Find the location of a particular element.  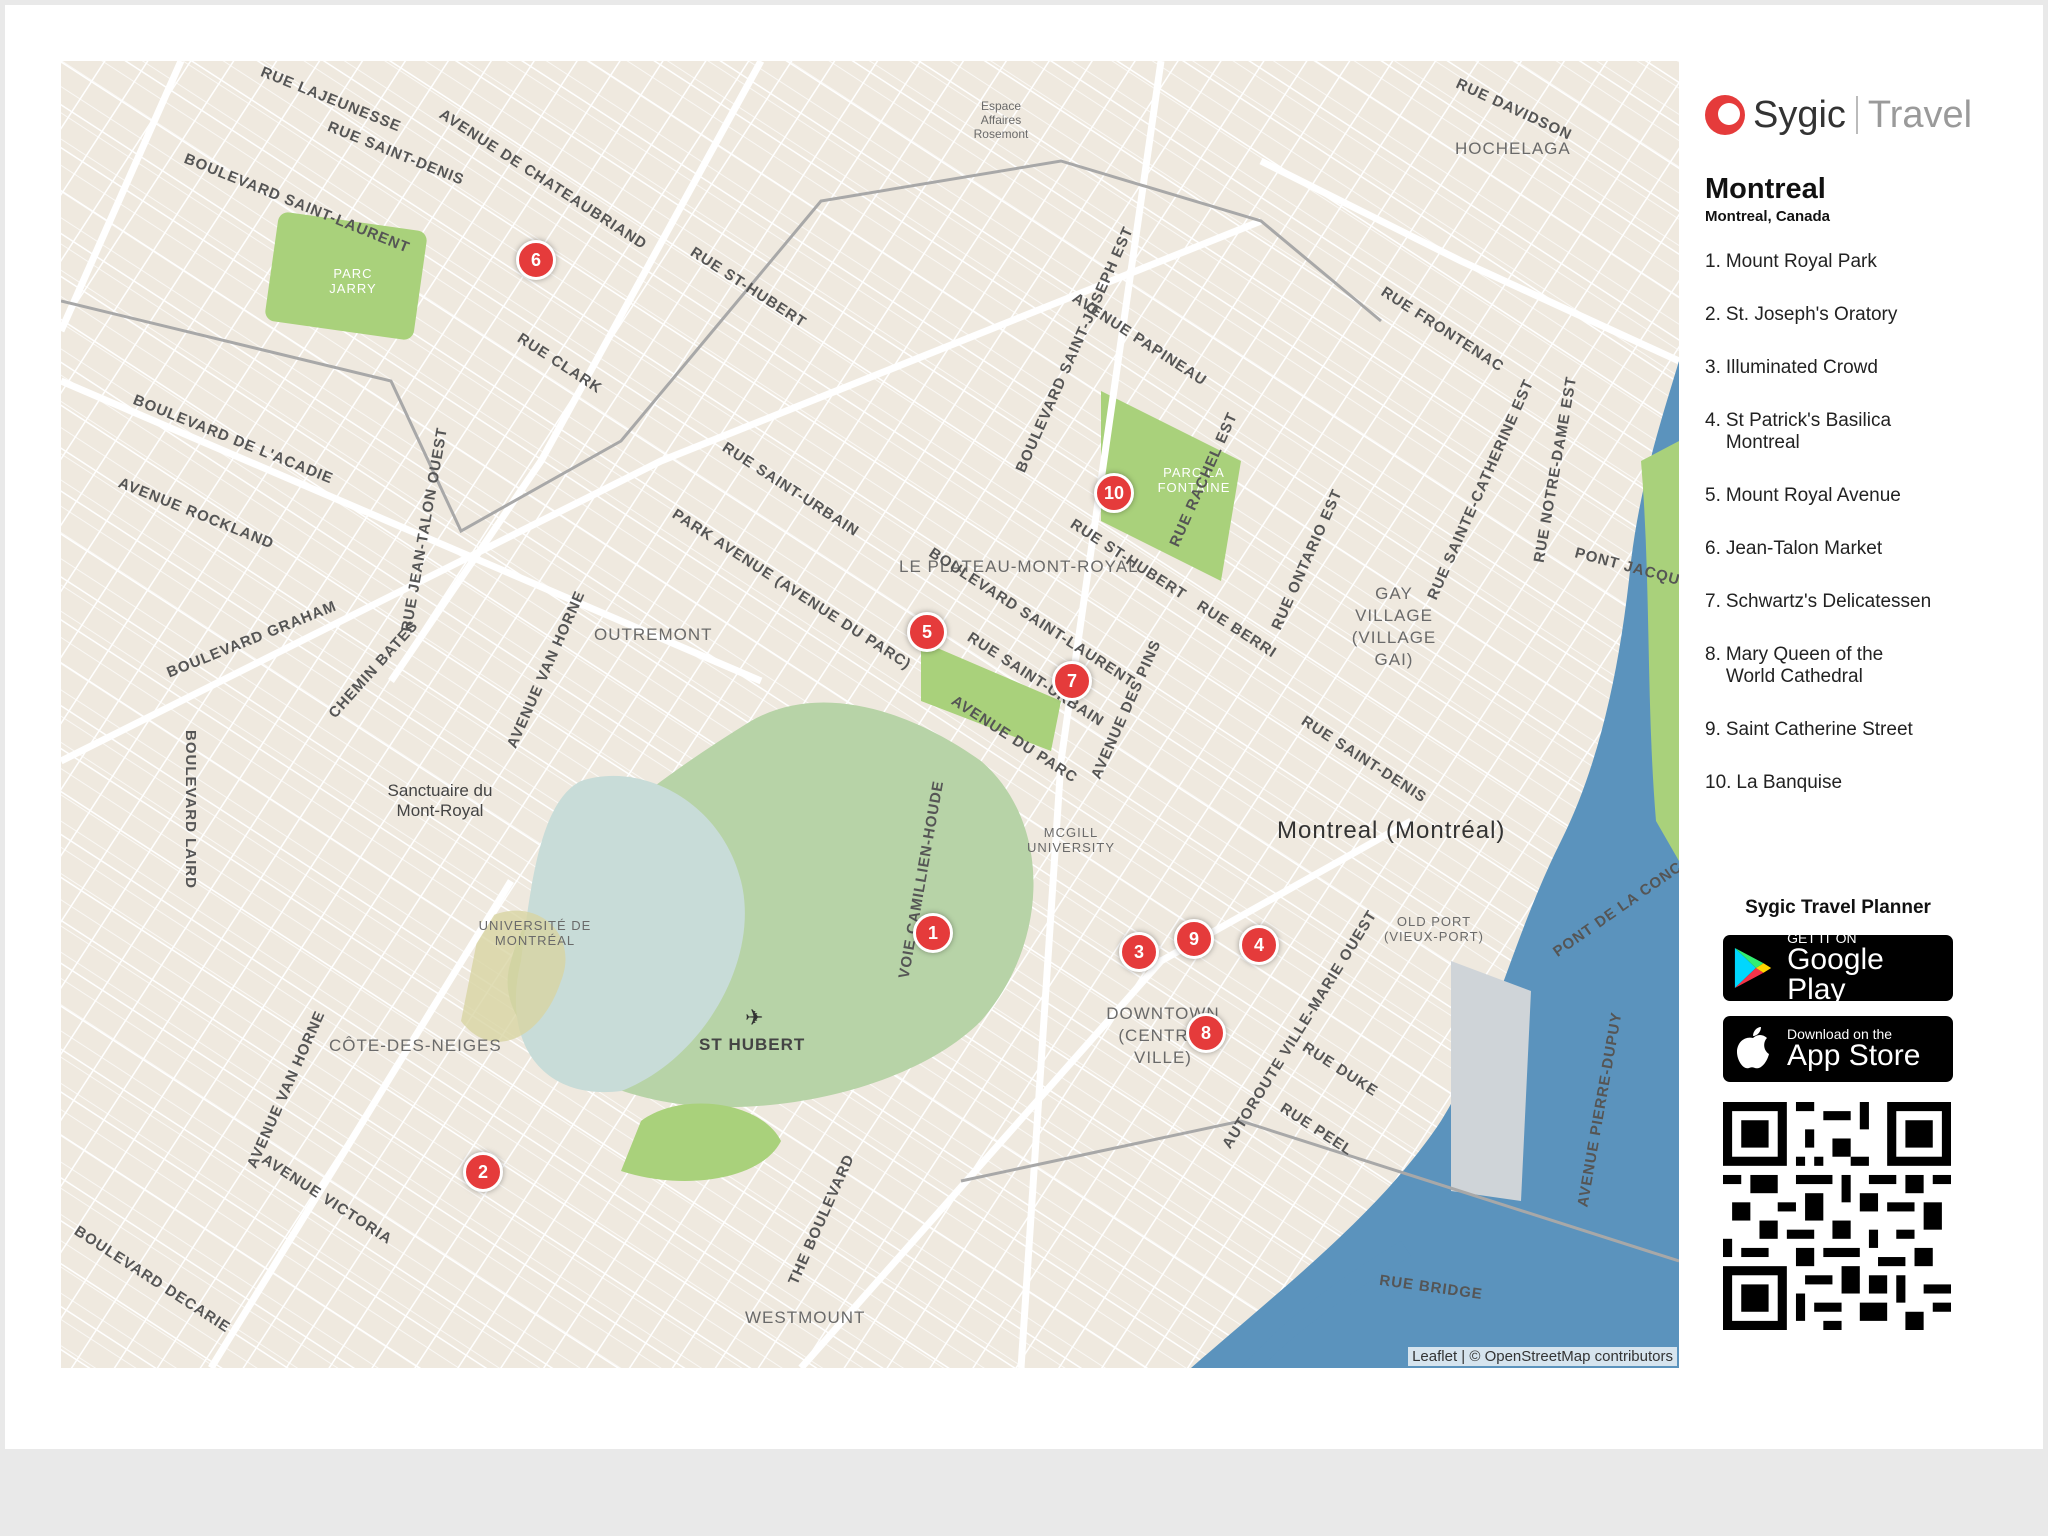

poi-number: 5. is located at coordinates (1713, 495).